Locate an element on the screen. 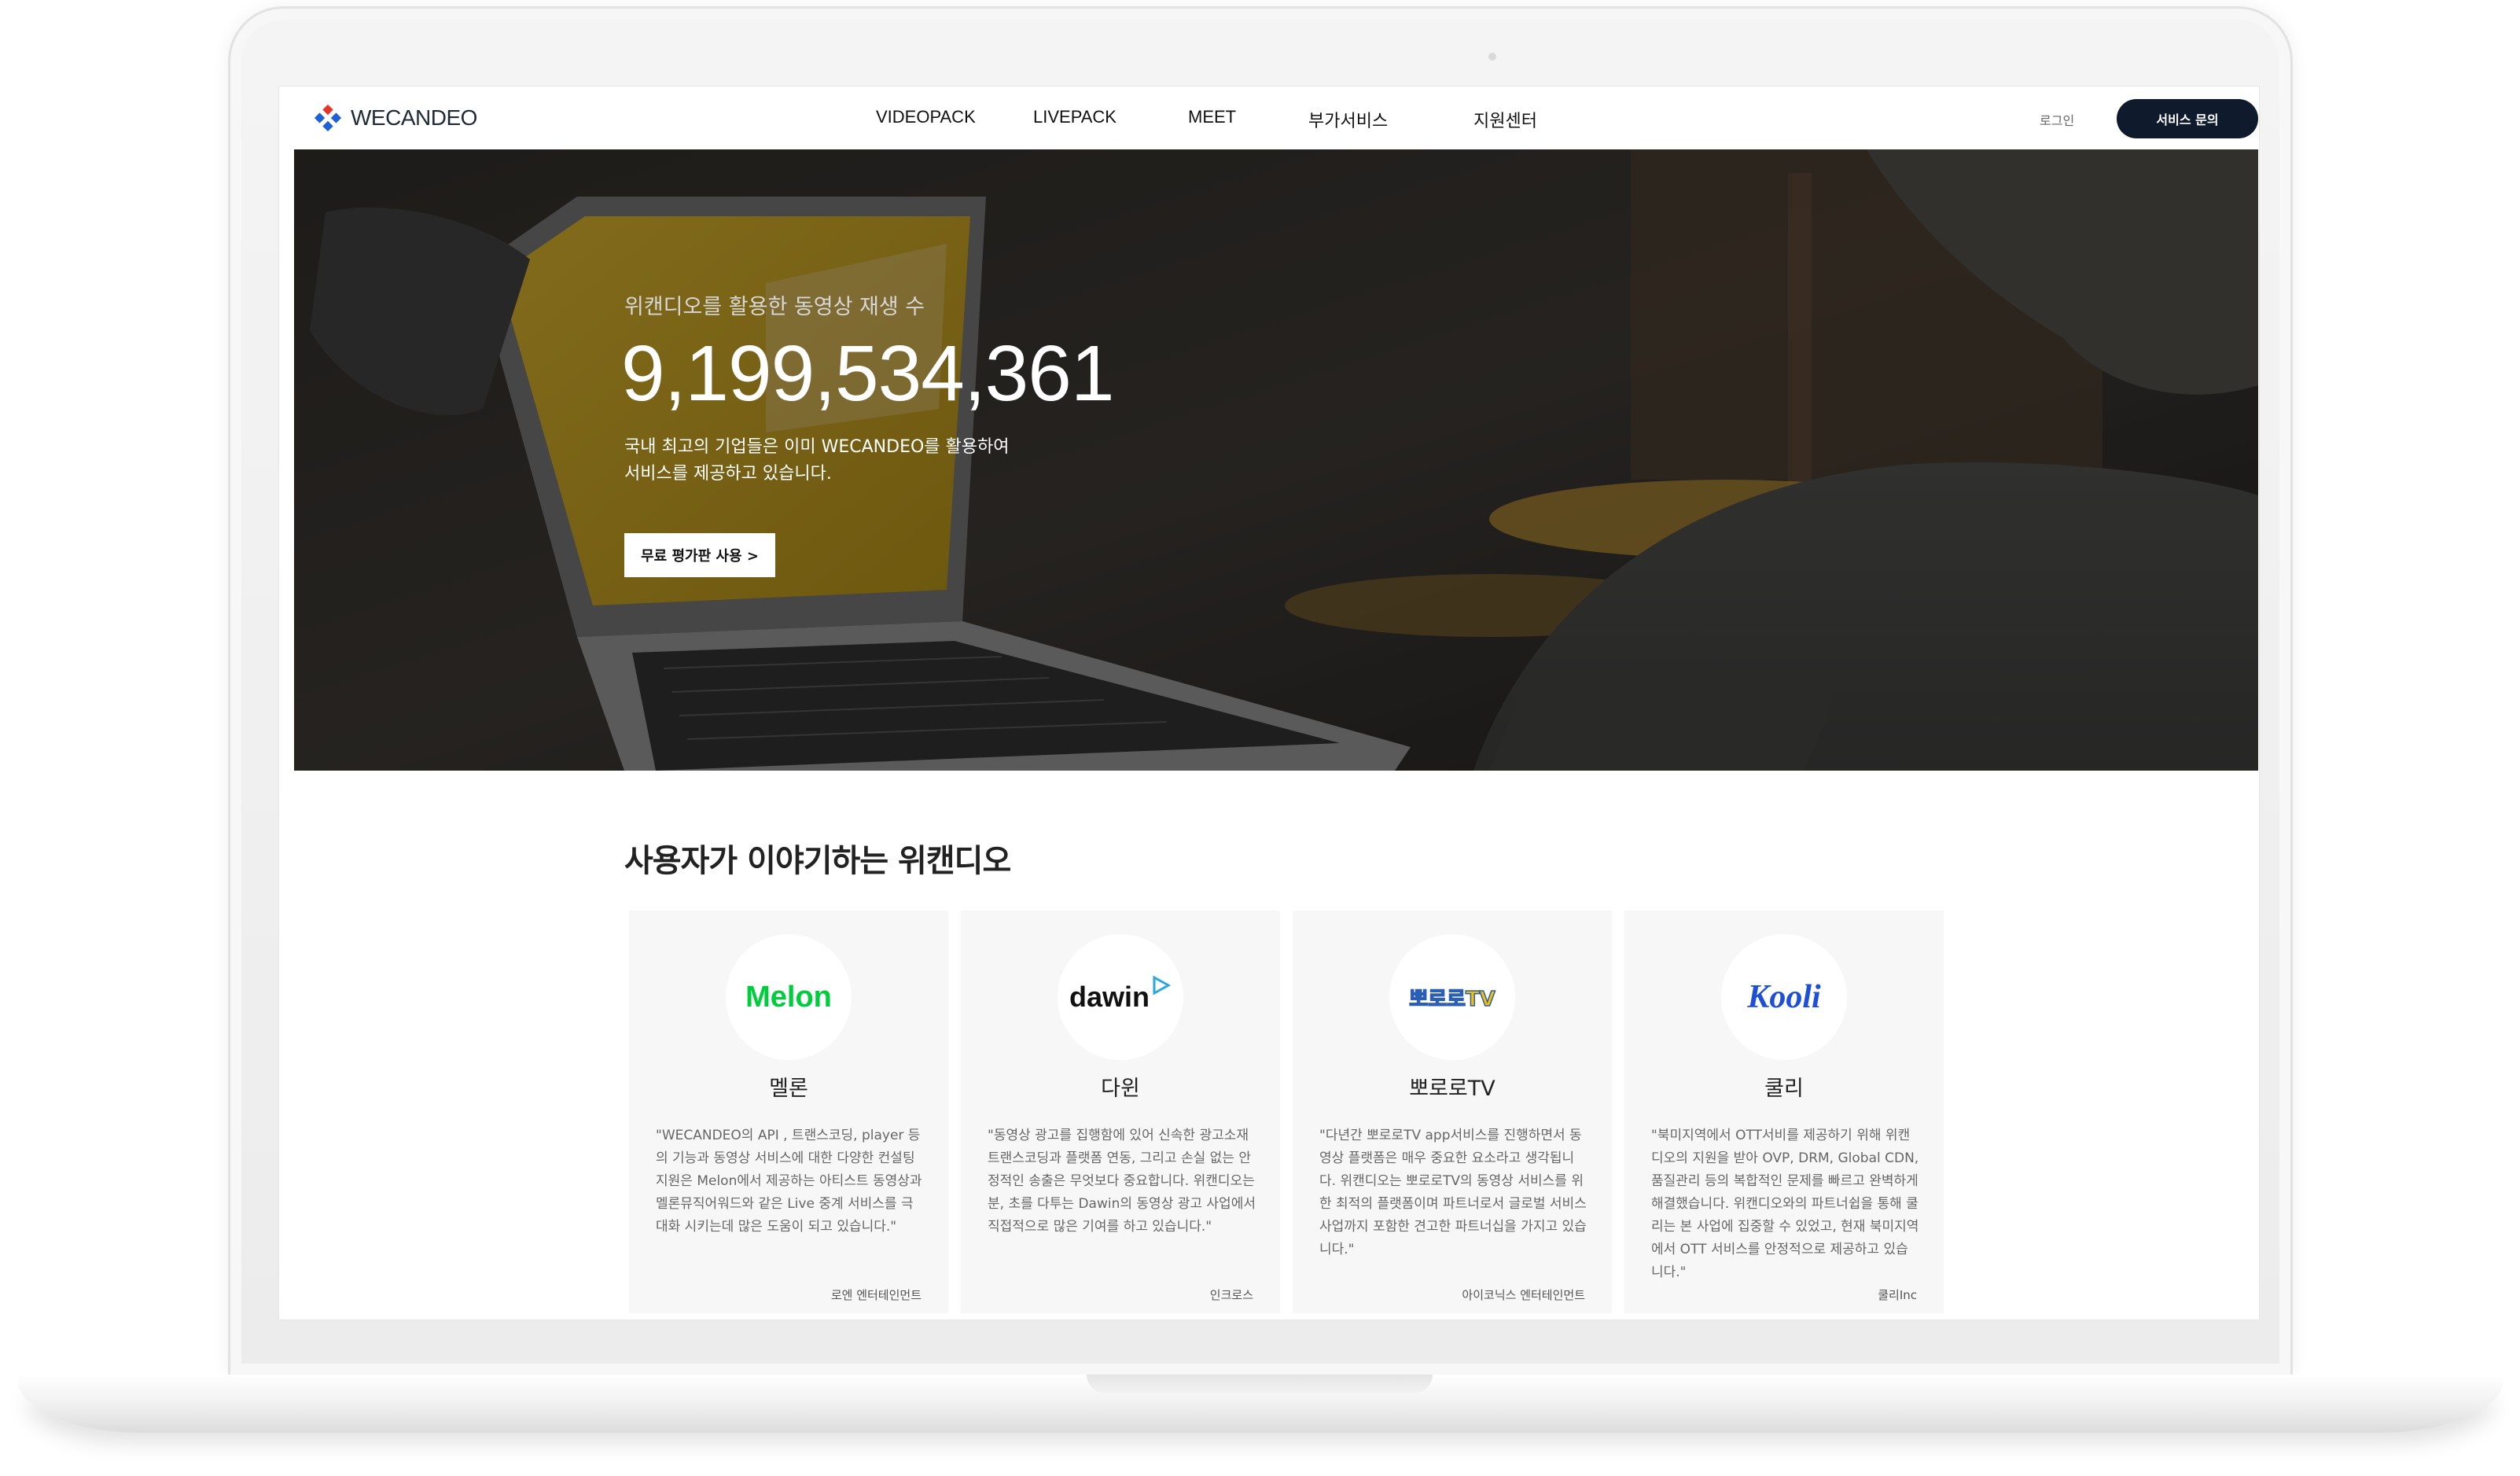 Image resolution: width=2520 pixels, height=1476 pixels. play-count: 9,199,534,361 is located at coordinates (868, 373).